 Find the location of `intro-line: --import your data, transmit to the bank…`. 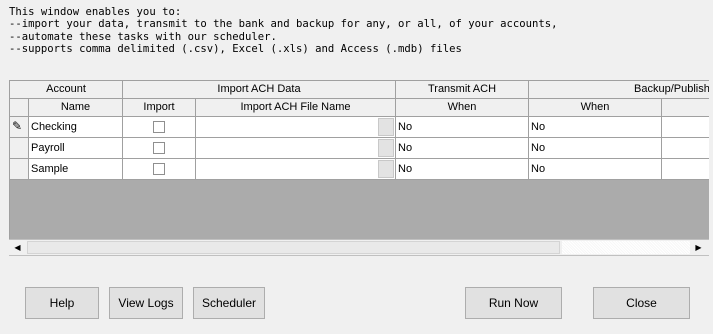

intro-line: --import your data, transmit to the bank… is located at coordinates (283, 24).